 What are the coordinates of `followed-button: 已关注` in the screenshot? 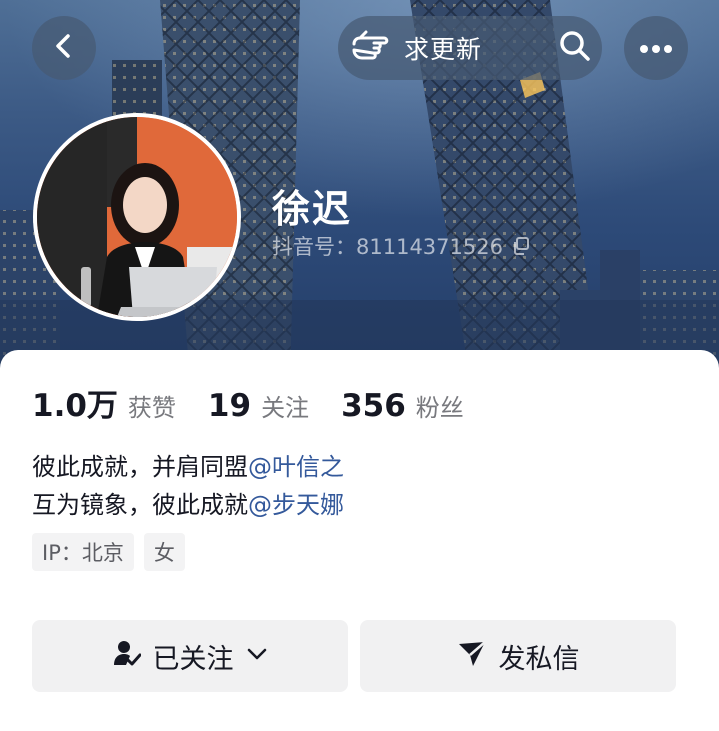 It's located at (190, 656).